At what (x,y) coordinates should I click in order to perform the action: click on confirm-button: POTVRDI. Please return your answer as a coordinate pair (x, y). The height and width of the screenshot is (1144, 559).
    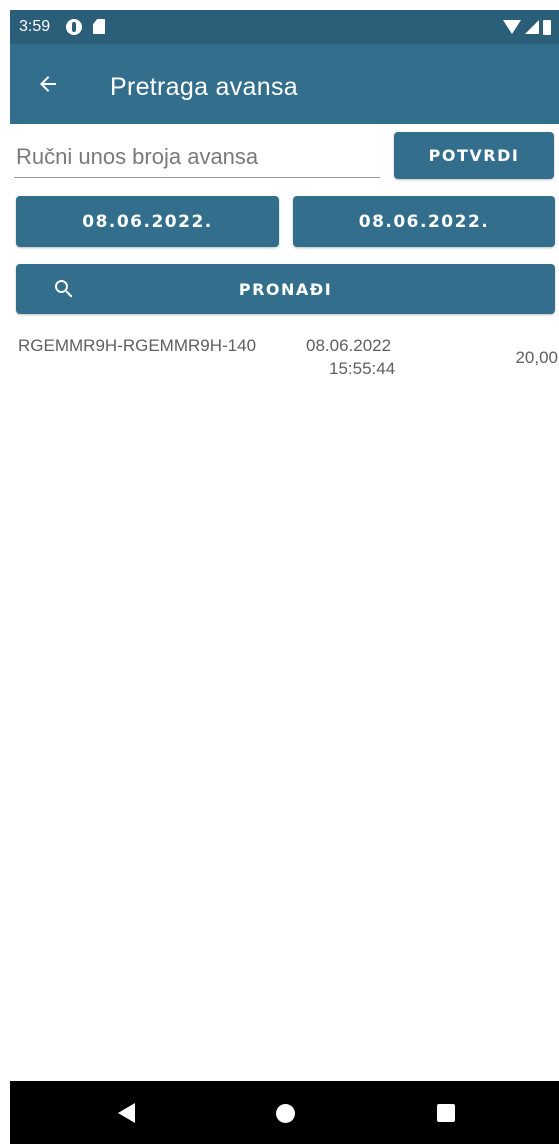
    Looking at the image, I should click on (474, 155).